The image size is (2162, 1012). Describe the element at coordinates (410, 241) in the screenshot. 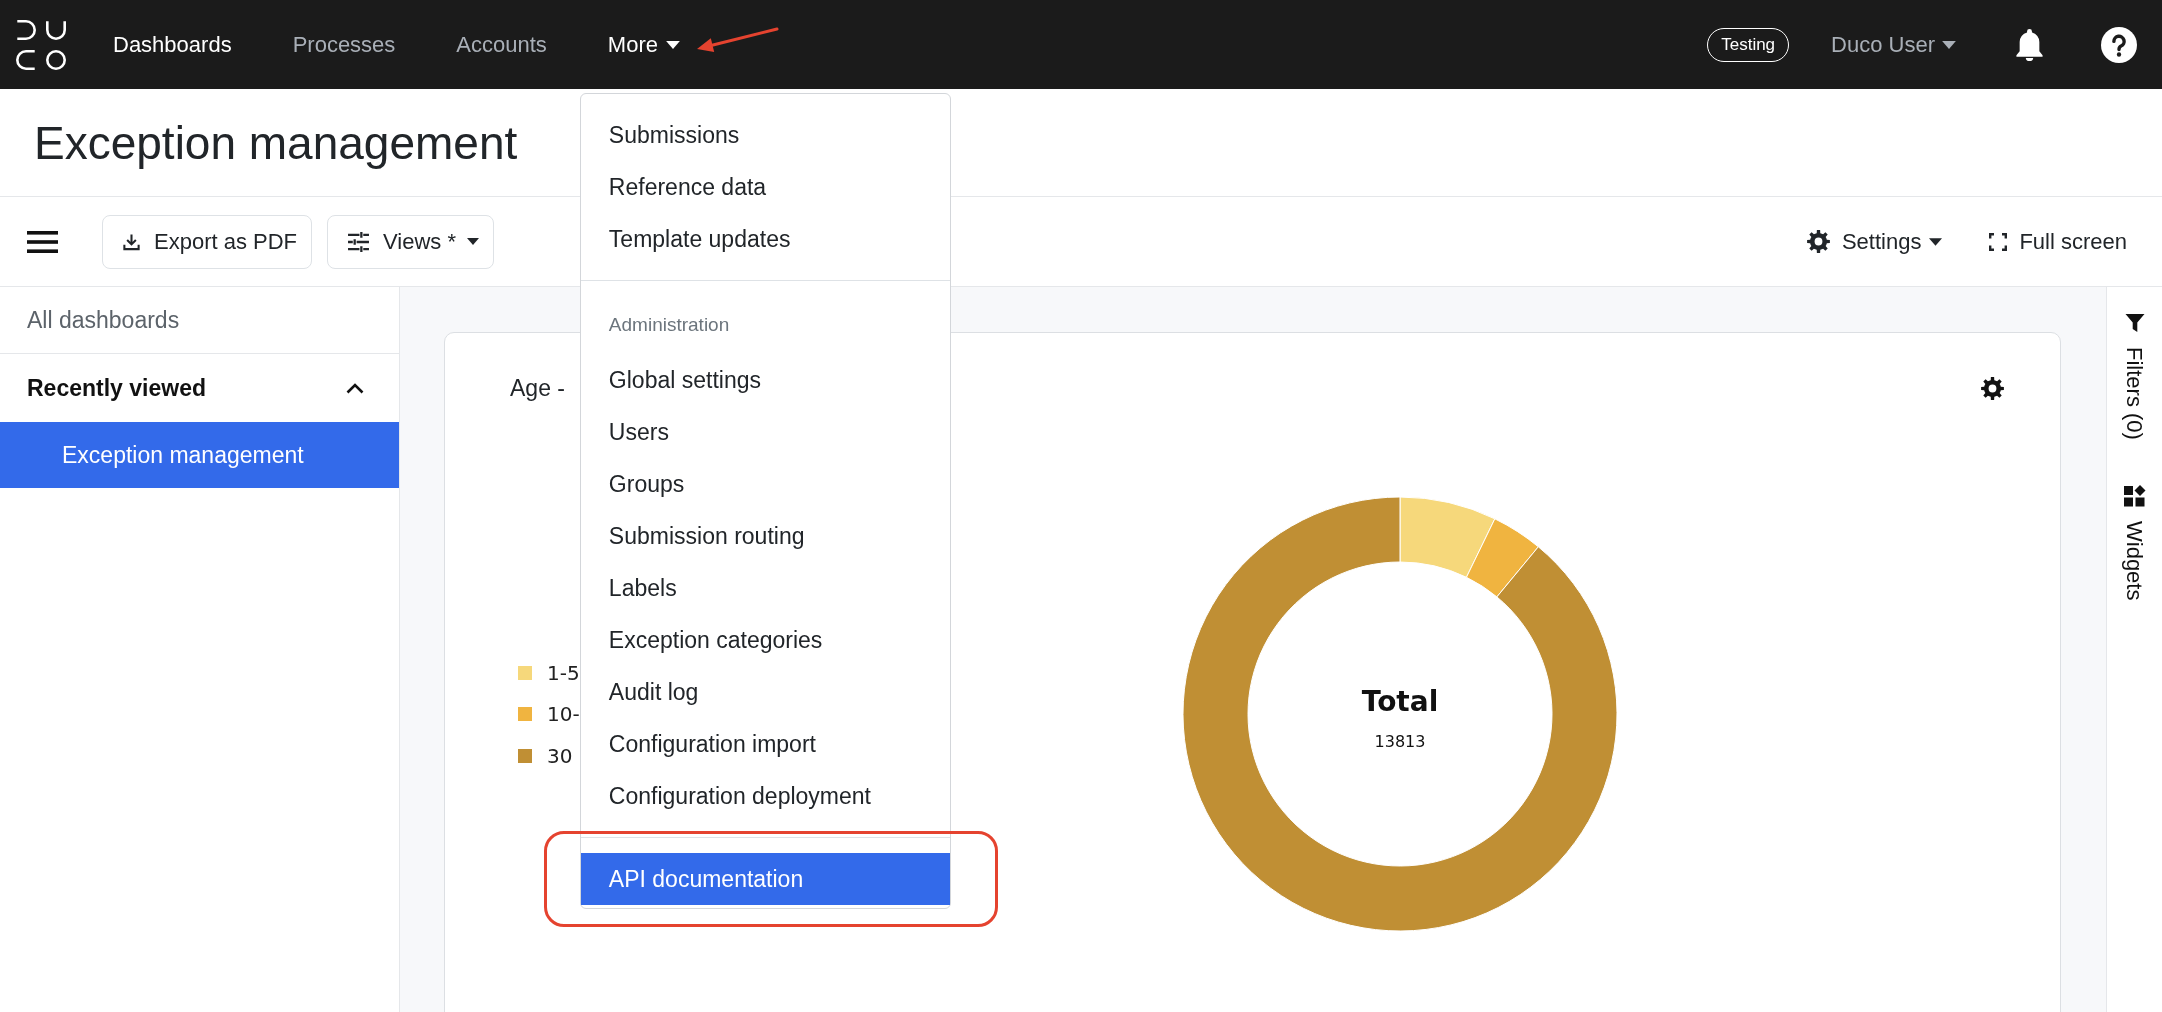

I see `views-button: Views *` at that location.